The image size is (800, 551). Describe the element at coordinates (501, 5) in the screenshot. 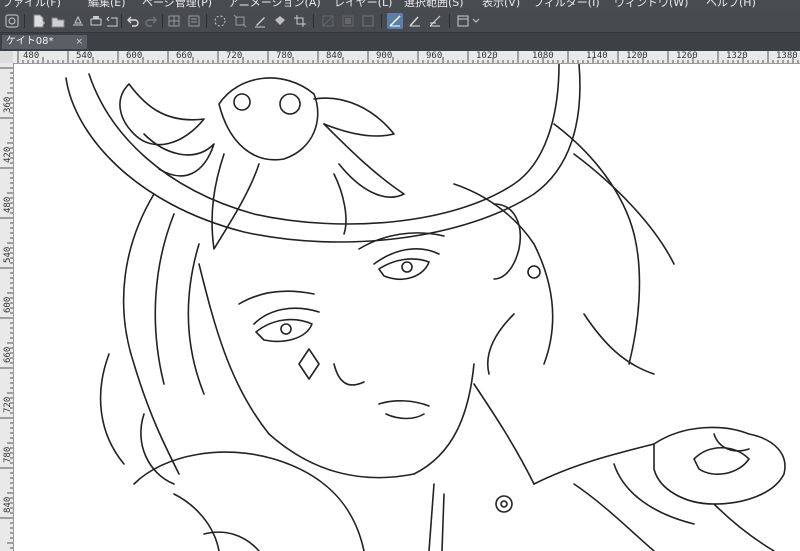

I see `menu-view: 表示(V)` at that location.